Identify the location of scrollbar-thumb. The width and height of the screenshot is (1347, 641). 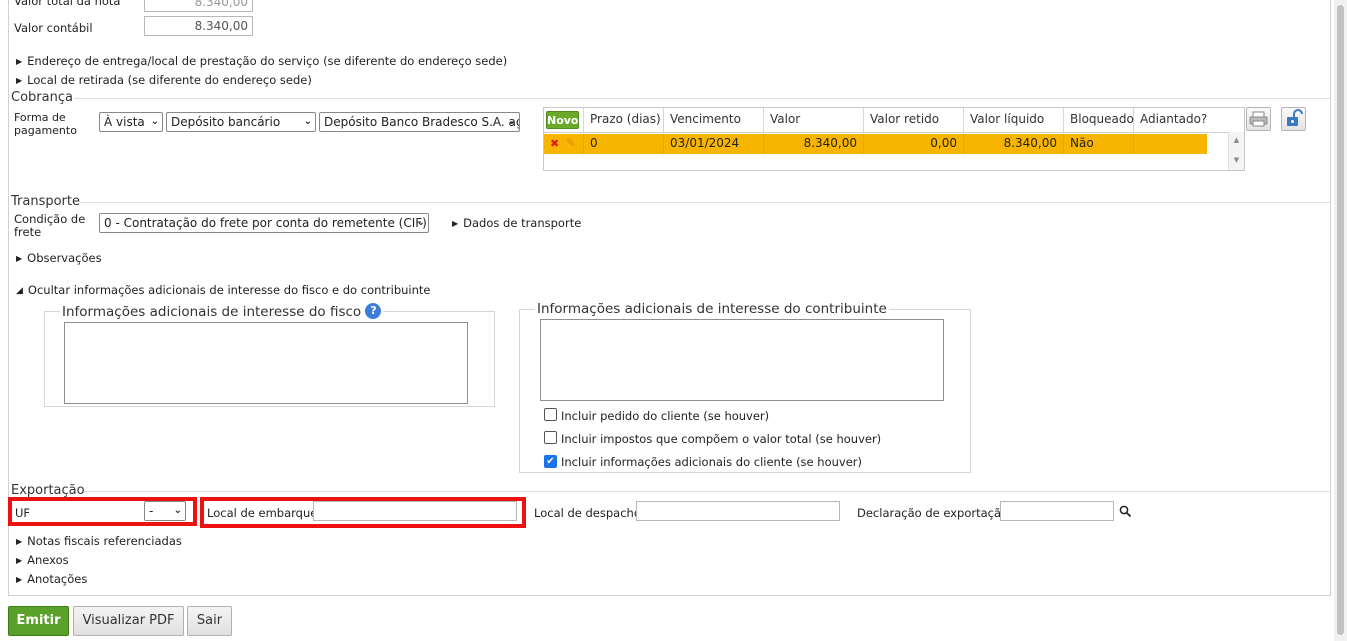
(1340, 320).